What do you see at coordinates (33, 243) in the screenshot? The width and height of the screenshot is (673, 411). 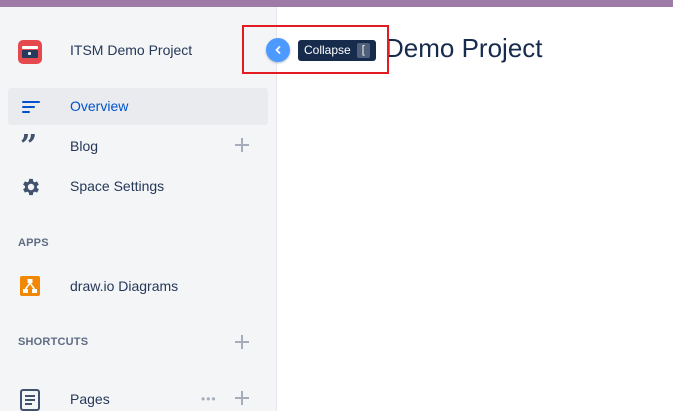 I see `apps-section-title: APPS` at bounding box center [33, 243].